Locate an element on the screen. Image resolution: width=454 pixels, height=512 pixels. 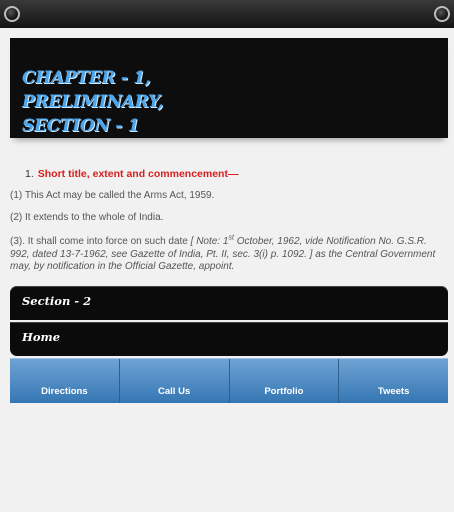
chapter-title-line: PRELIMINARY, is located at coordinates (93, 102).